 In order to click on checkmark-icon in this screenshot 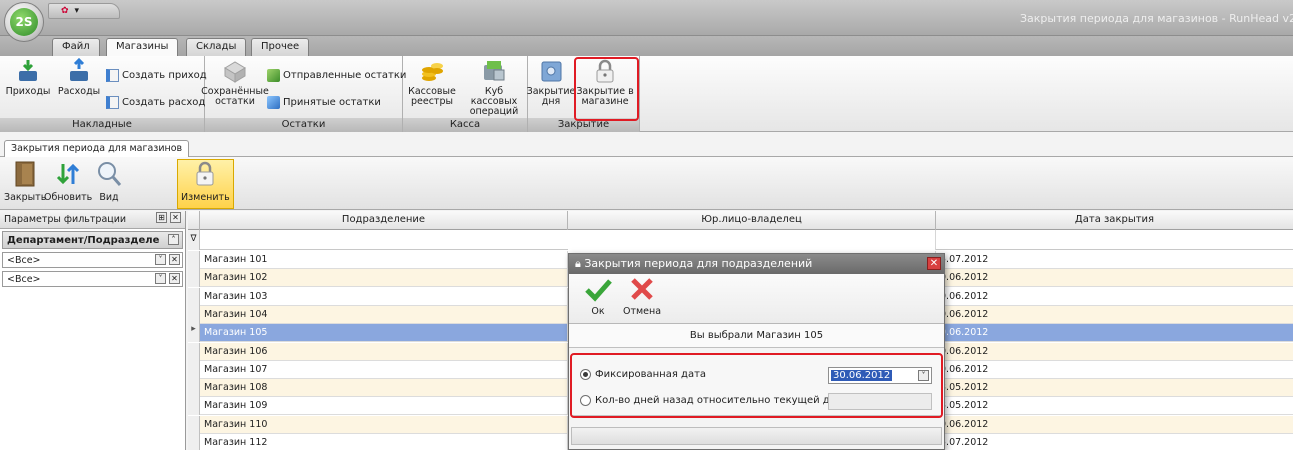, I will do `click(598, 289)`.